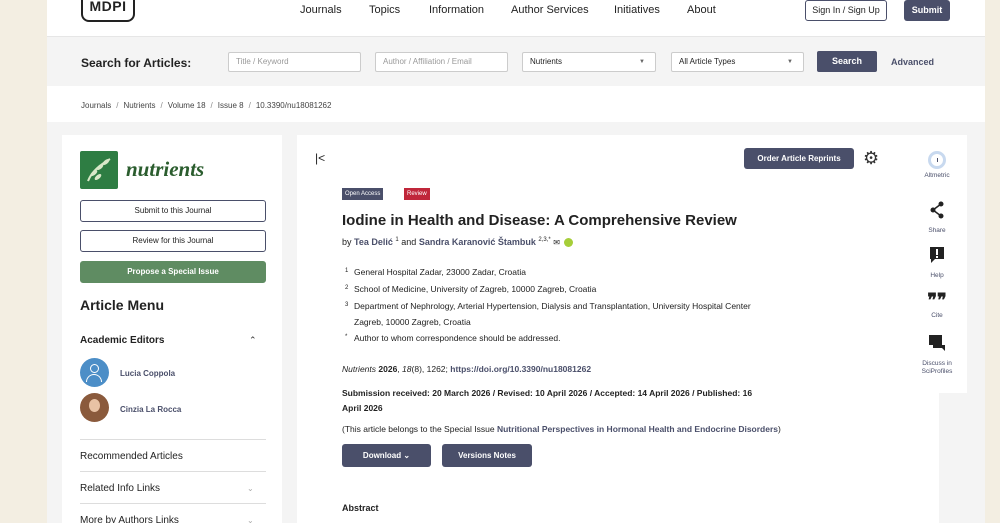  Describe the element at coordinates (937, 315) in the screenshot. I see `cite-label: Cite` at that location.